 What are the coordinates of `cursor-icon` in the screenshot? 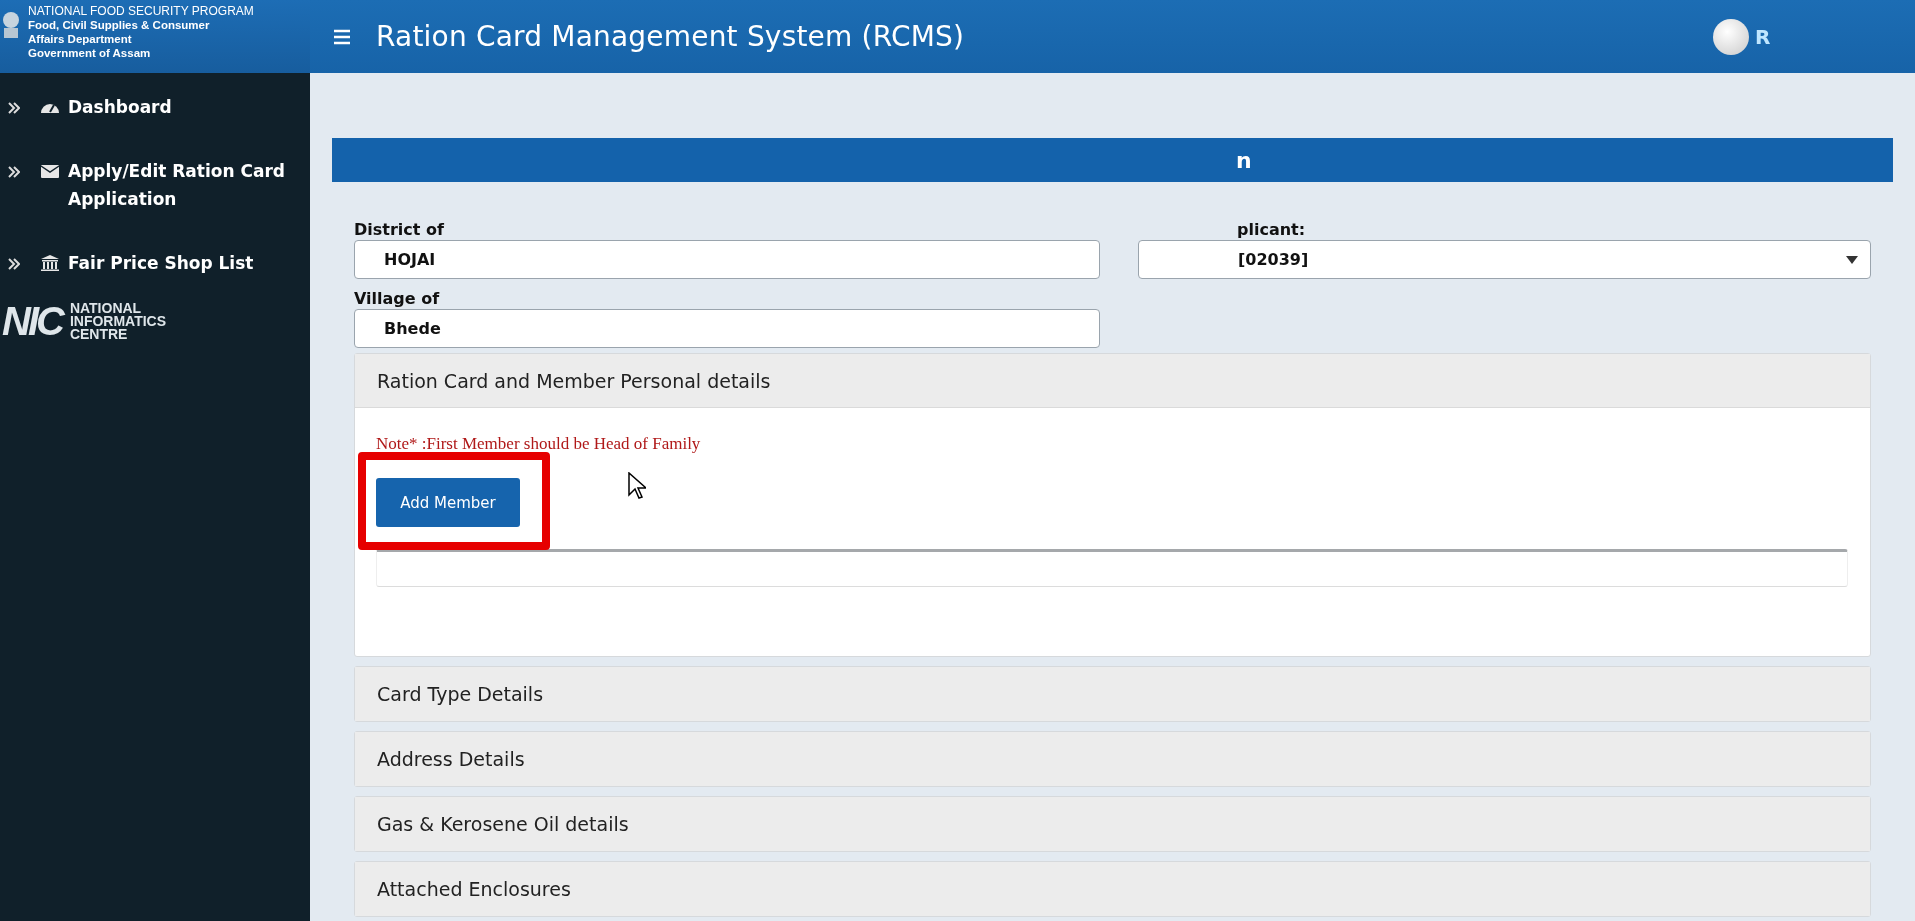 It's located at (637, 486).